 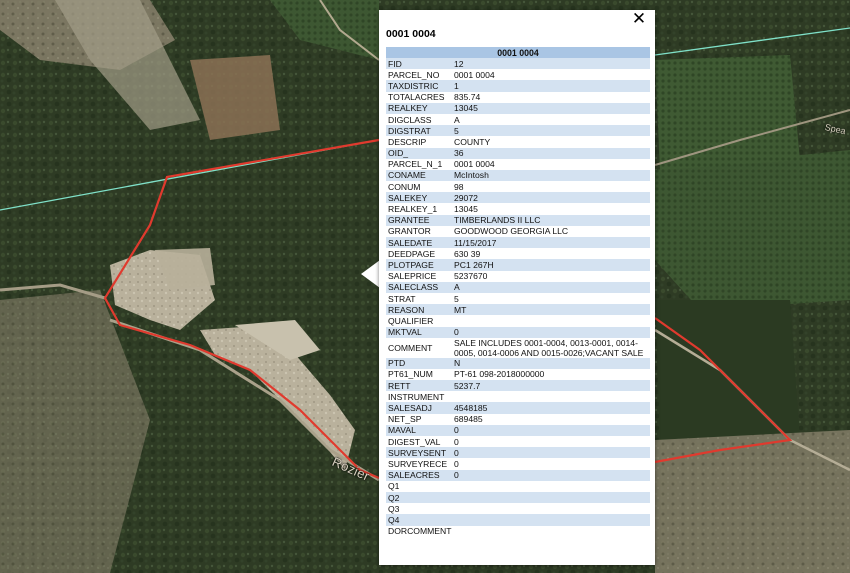 I want to click on field-name: PTD, so click(x=419, y=363).